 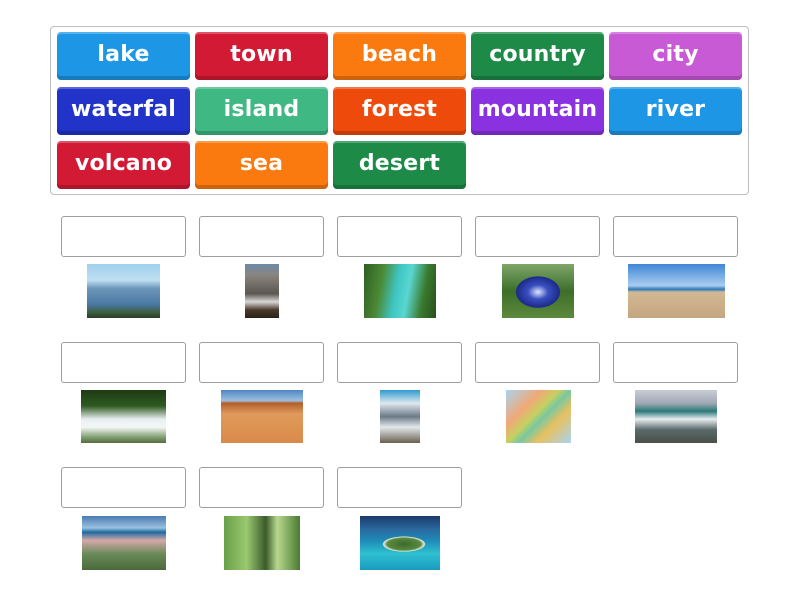 I want to click on green-forest-image, so click(x=262, y=543).